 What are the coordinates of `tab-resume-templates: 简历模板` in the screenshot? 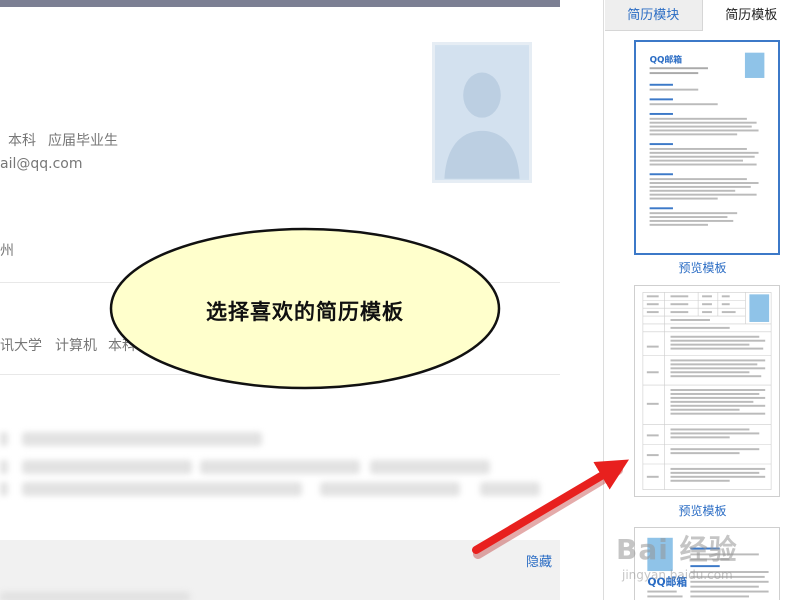 It's located at (751, 15).